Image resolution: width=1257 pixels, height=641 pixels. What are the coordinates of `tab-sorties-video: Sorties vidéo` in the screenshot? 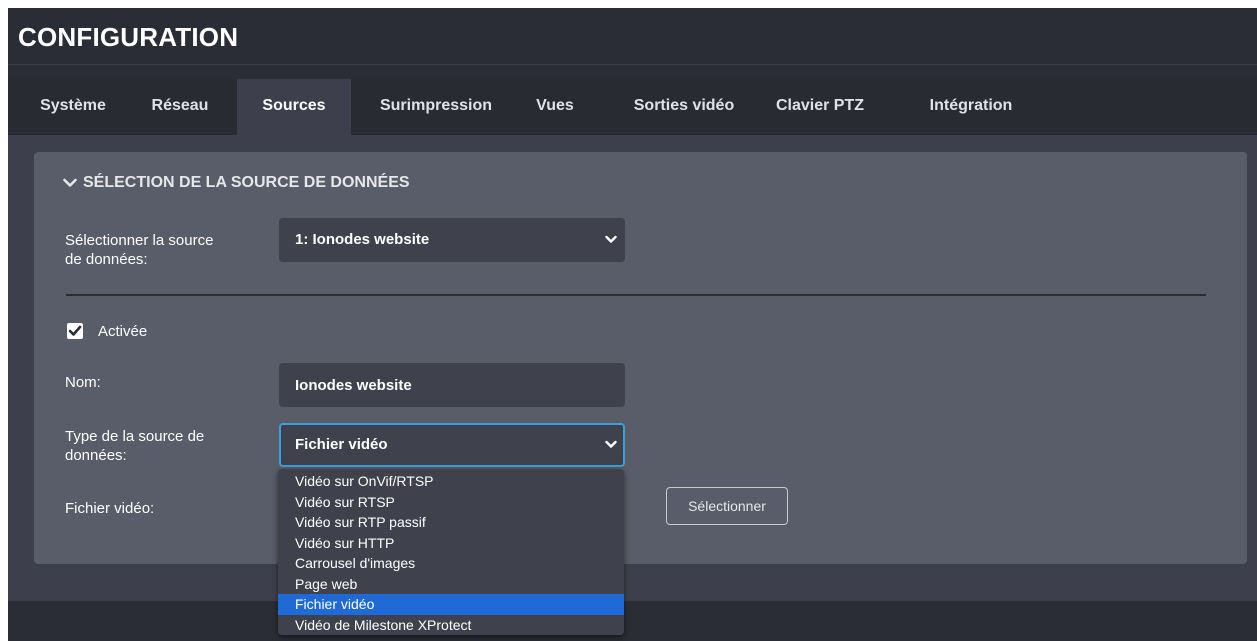 It's located at (684, 107).